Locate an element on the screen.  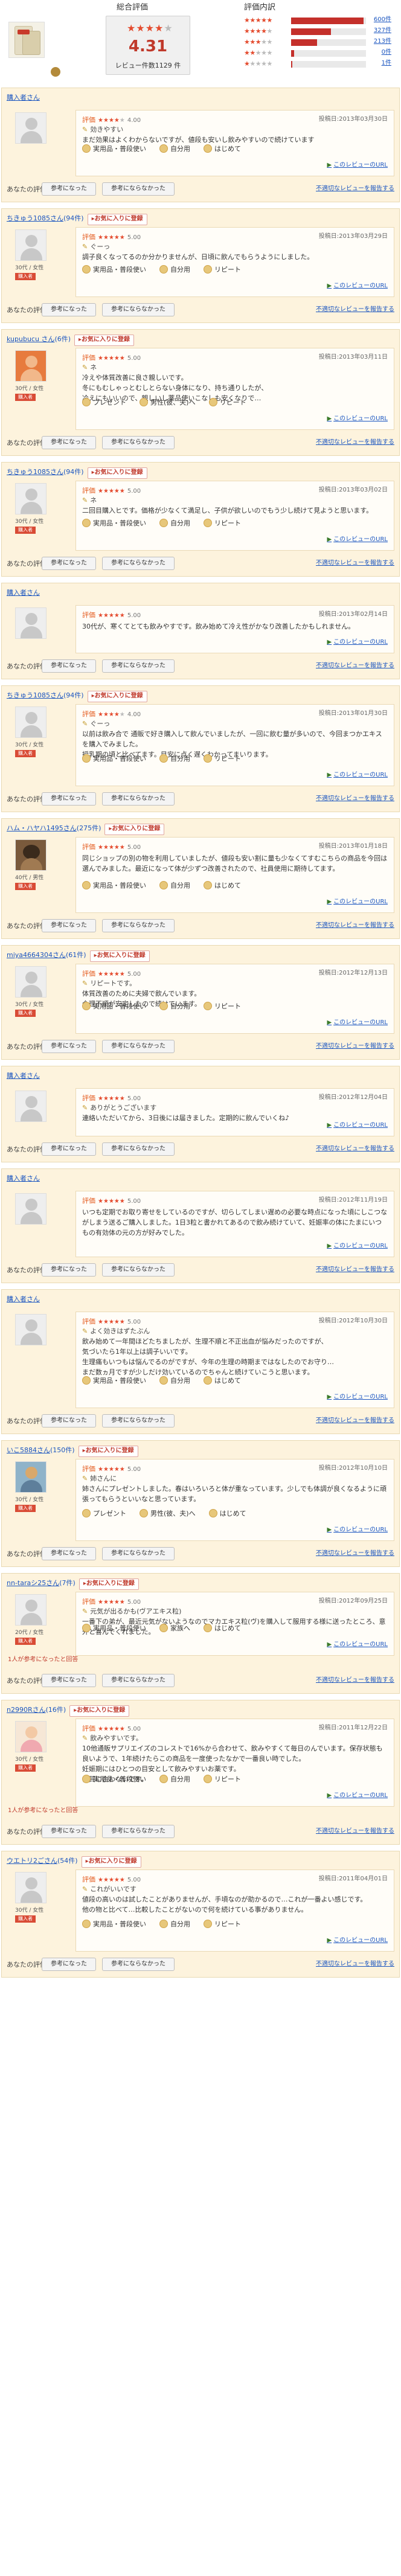
reviewer-review-count: (16件) is located at coordinates (56, 1710).